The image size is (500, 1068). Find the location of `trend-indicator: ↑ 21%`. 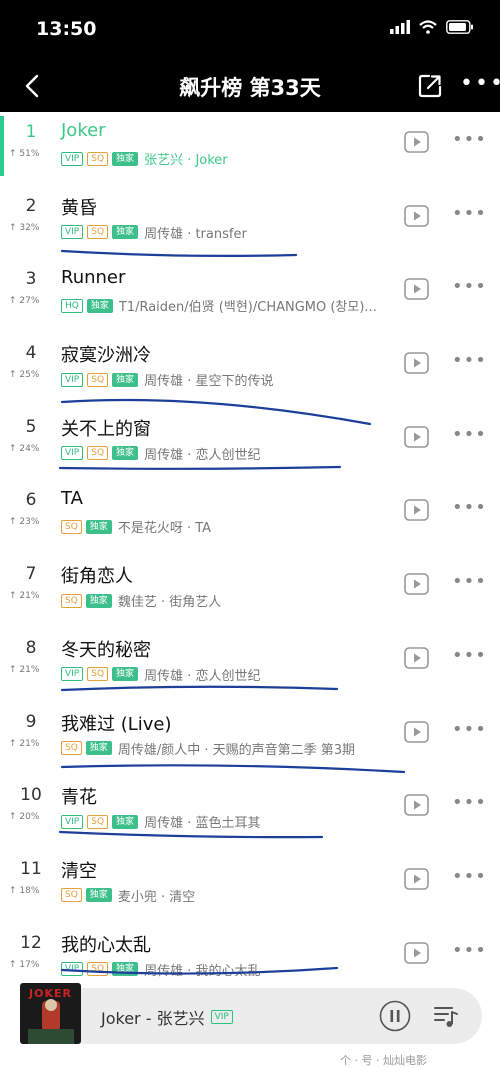

trend-indicator: ↑ 21% is located at coordinates (24, 596).